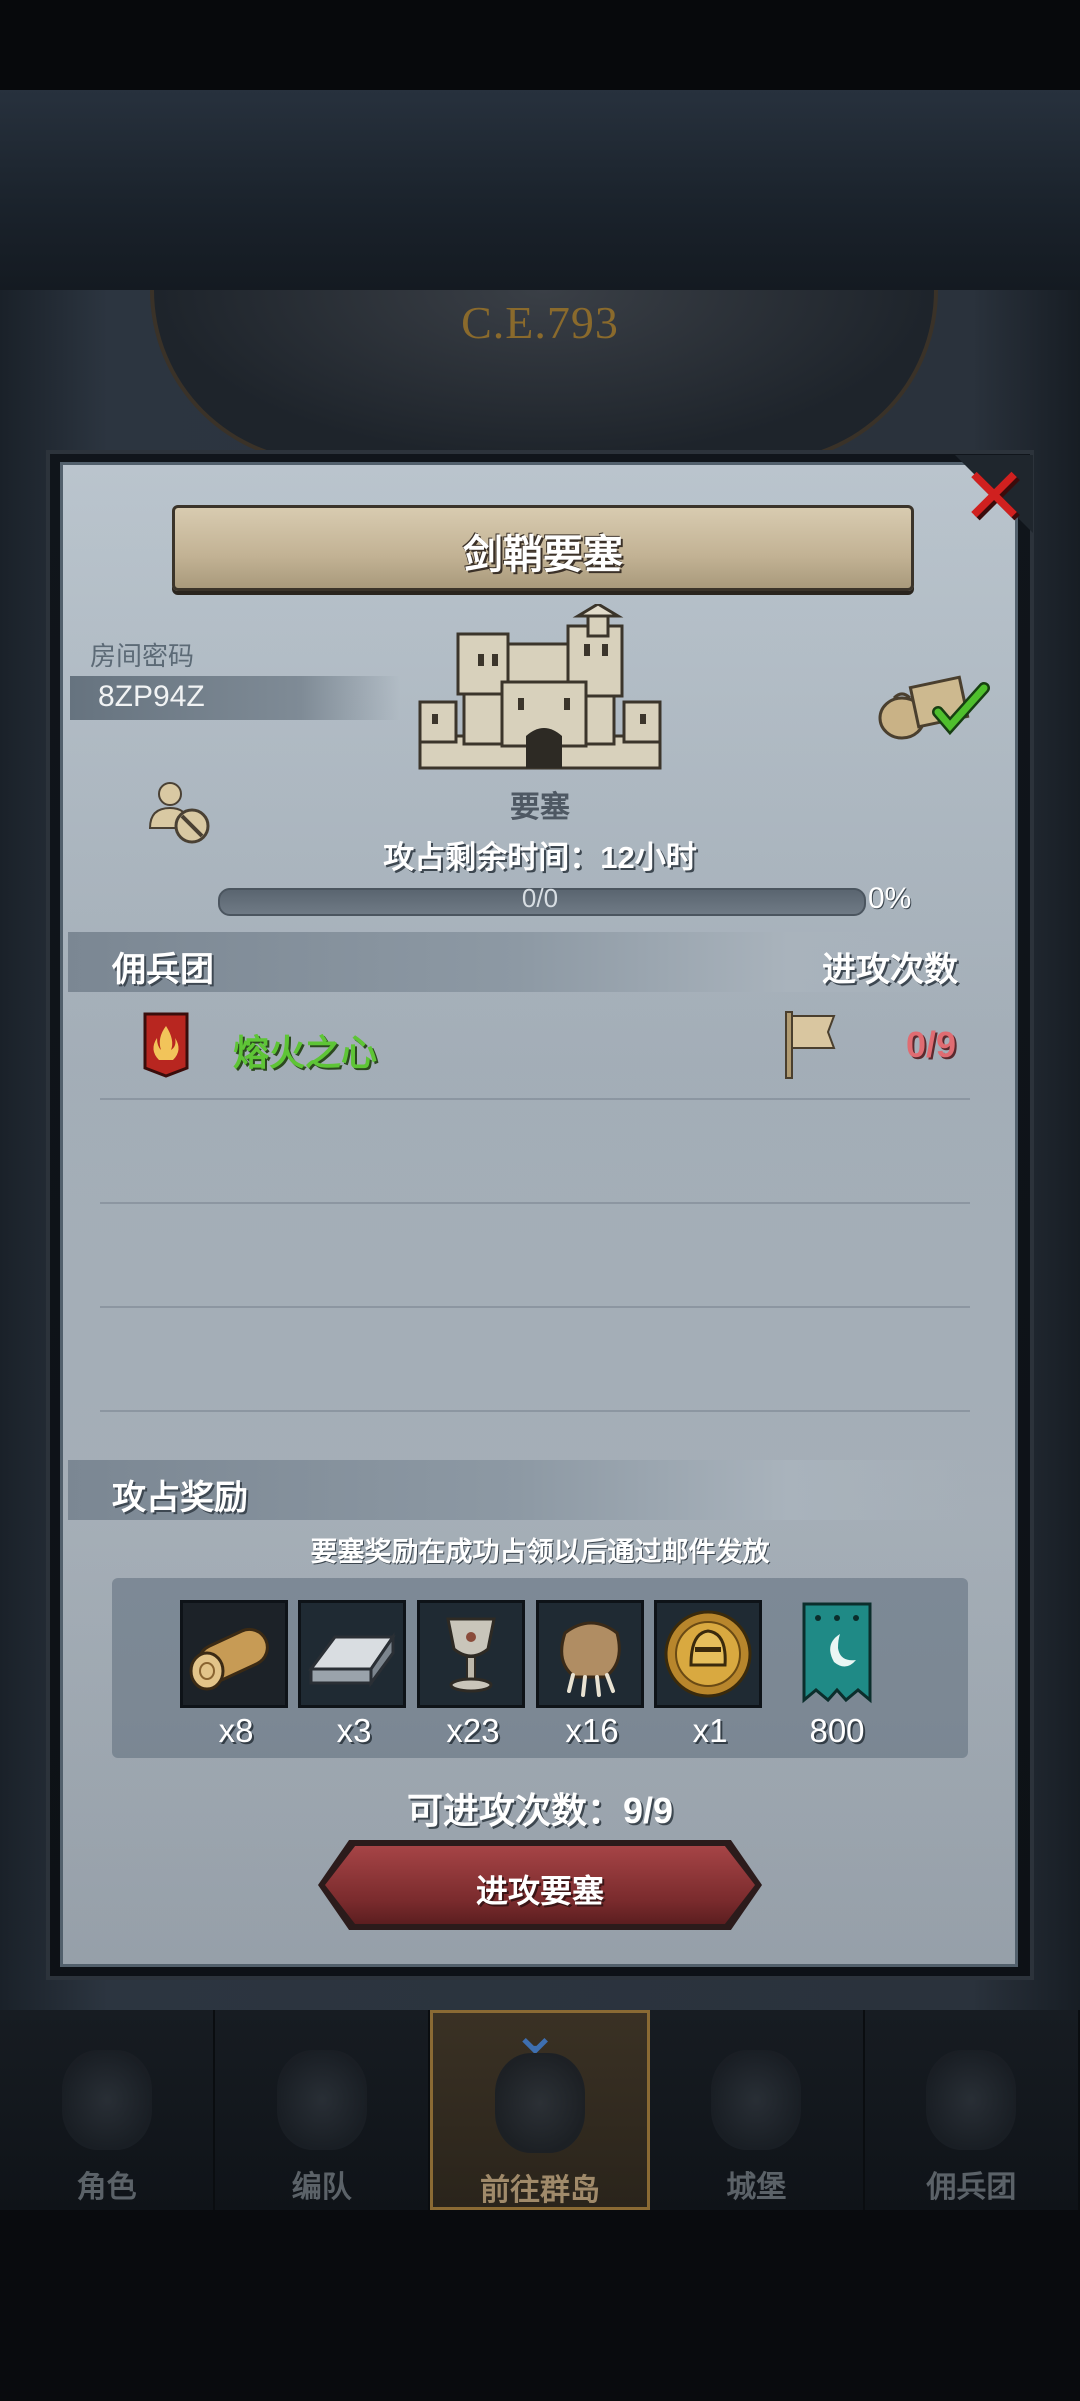 This screenshot has height=2401, width=1080. I want to click on nav-item-islands: ⌄ 前往群岛, so click(540, 2106).